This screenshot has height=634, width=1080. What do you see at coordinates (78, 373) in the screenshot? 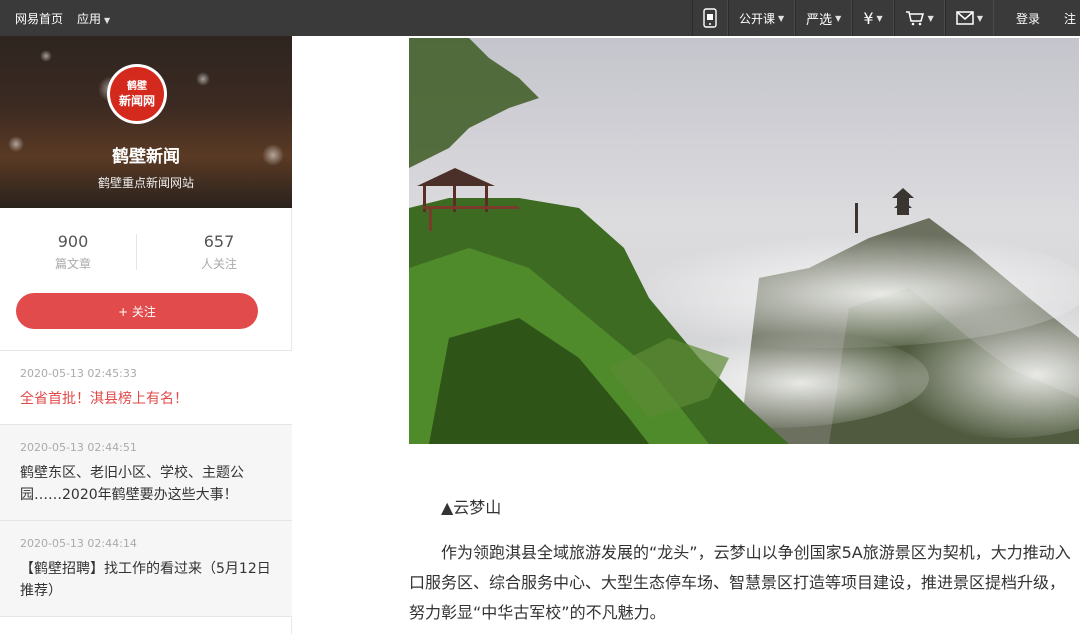
I see `list-item-date: 2020-05-13 02:45:33` at bounding box center [78, 373].